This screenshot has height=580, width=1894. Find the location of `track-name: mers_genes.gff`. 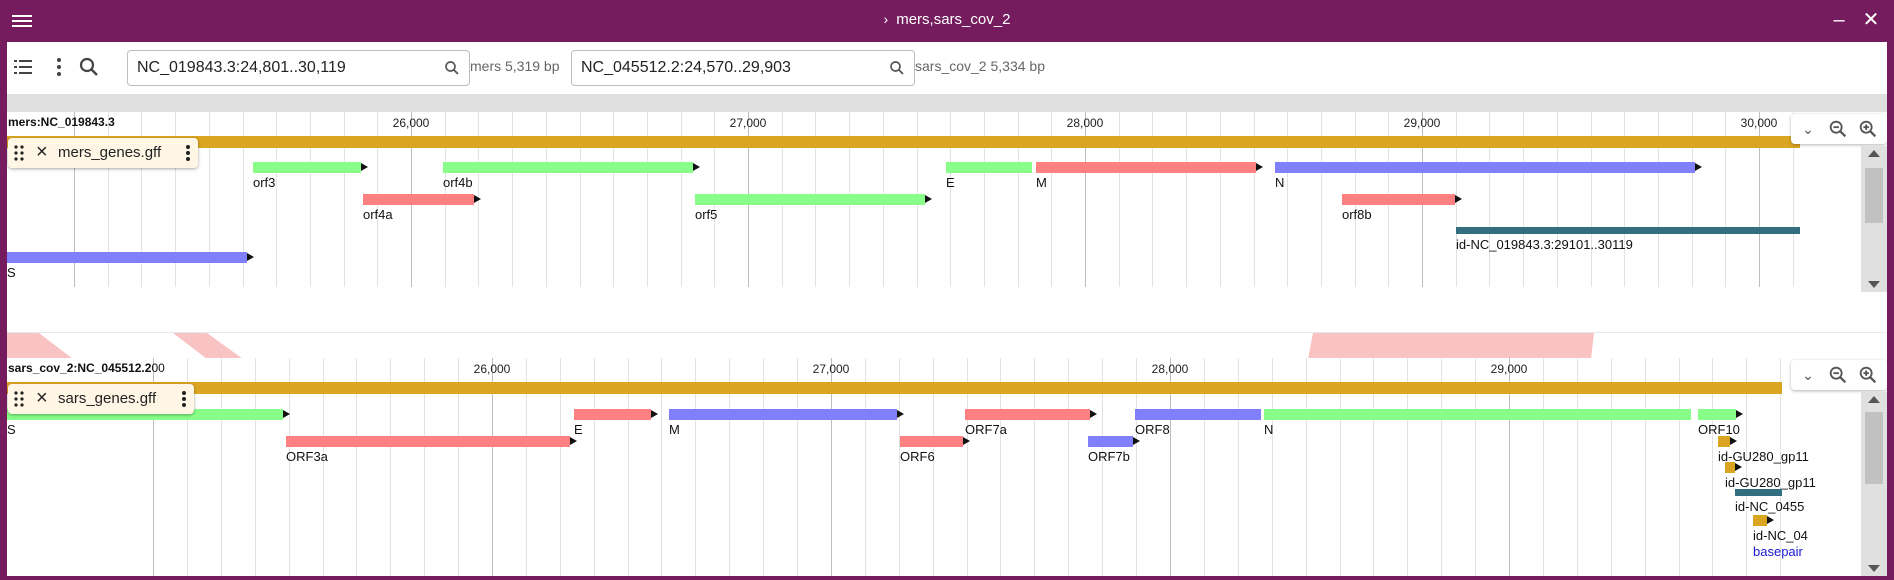

track-name: mers_genes.gff is located at coordinates (110, 152).